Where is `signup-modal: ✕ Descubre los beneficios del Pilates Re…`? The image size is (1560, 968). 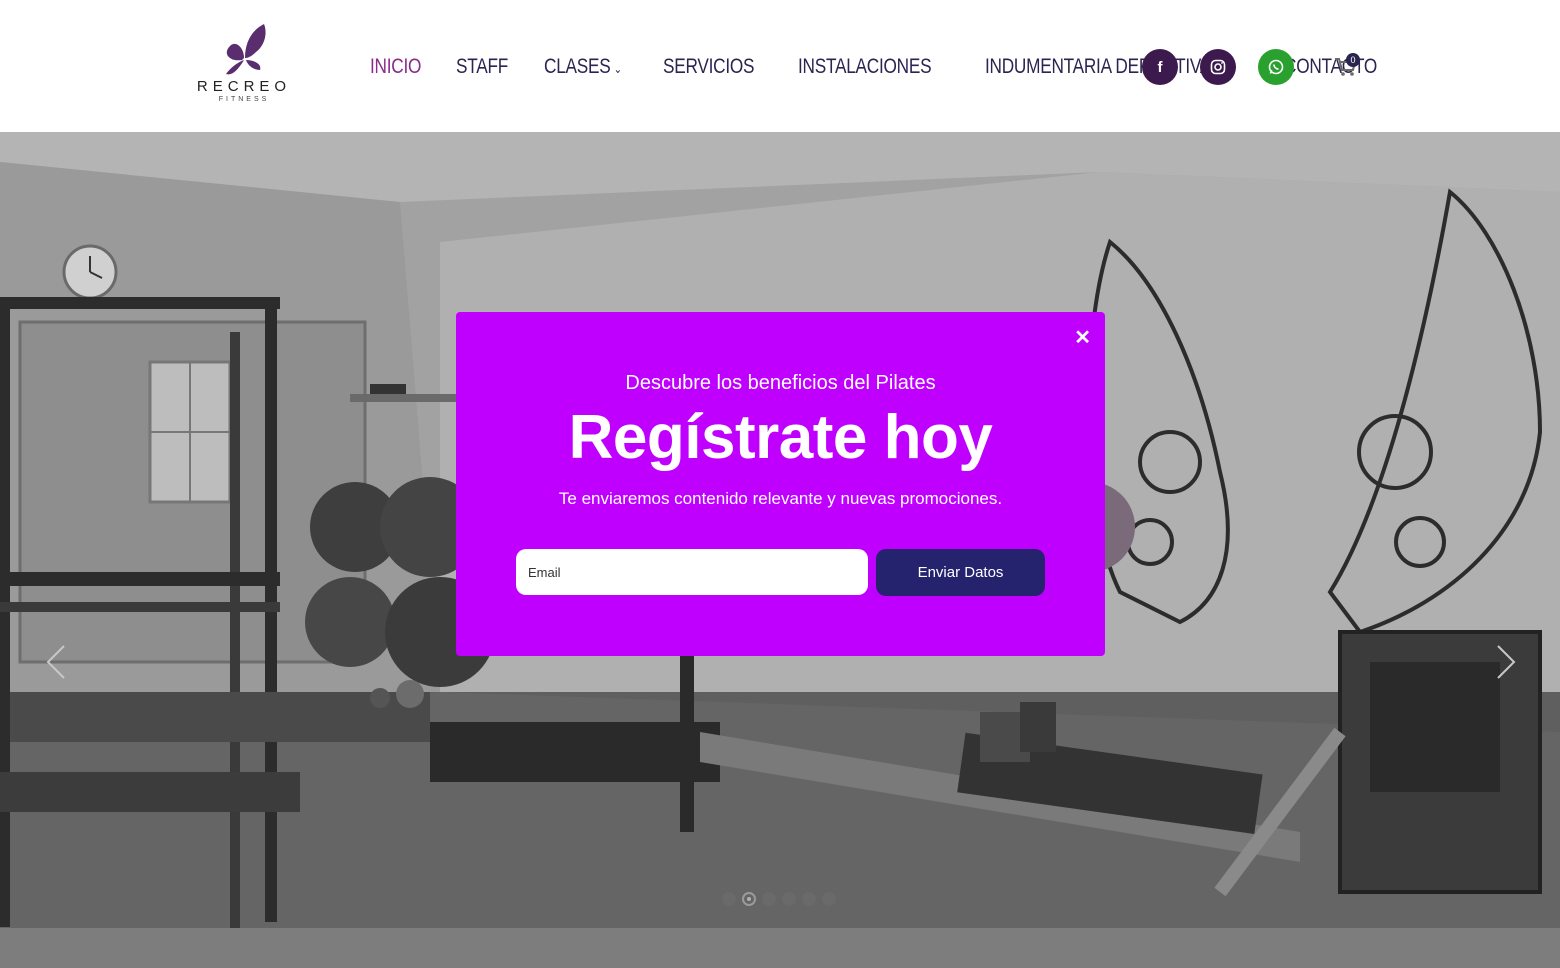
signup-modal: ✕ Descubre los beneficios del Pilates Re… is located at coordinates (780, 484).